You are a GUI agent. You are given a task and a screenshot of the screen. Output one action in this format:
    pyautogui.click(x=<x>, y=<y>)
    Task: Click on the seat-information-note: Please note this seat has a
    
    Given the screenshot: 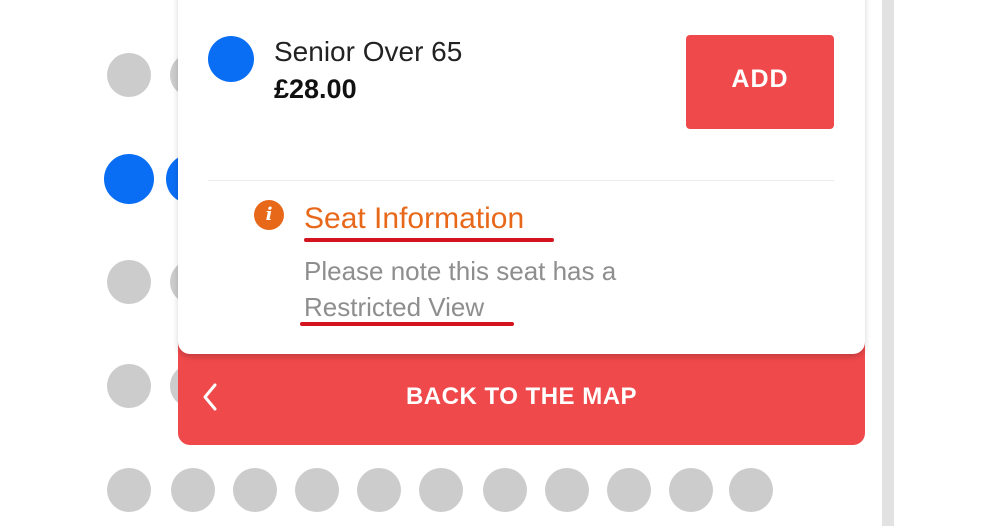 What is the action you would take?
    pyautogui.click(x=460, y=271)
    